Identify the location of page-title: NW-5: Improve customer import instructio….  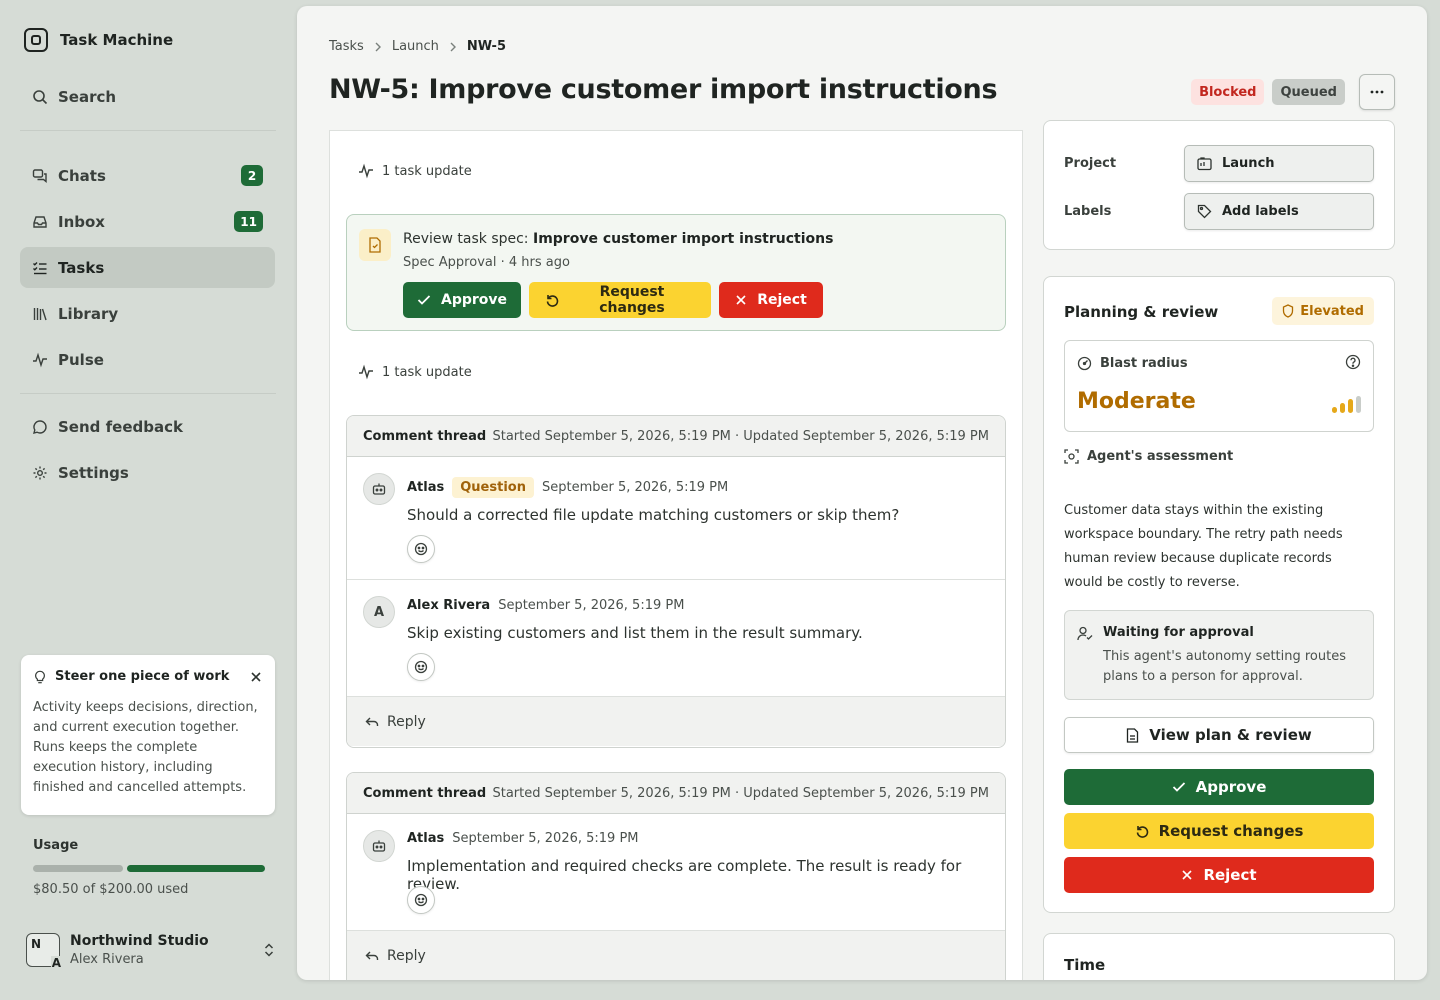
(663, 89).